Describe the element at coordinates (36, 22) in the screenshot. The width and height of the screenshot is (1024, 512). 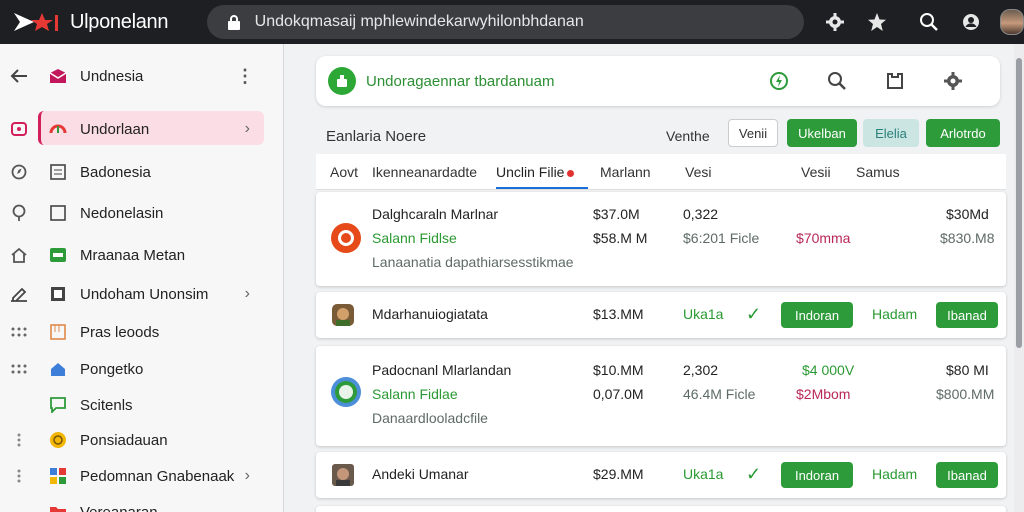
I see `logo-mark-icon` at that location.